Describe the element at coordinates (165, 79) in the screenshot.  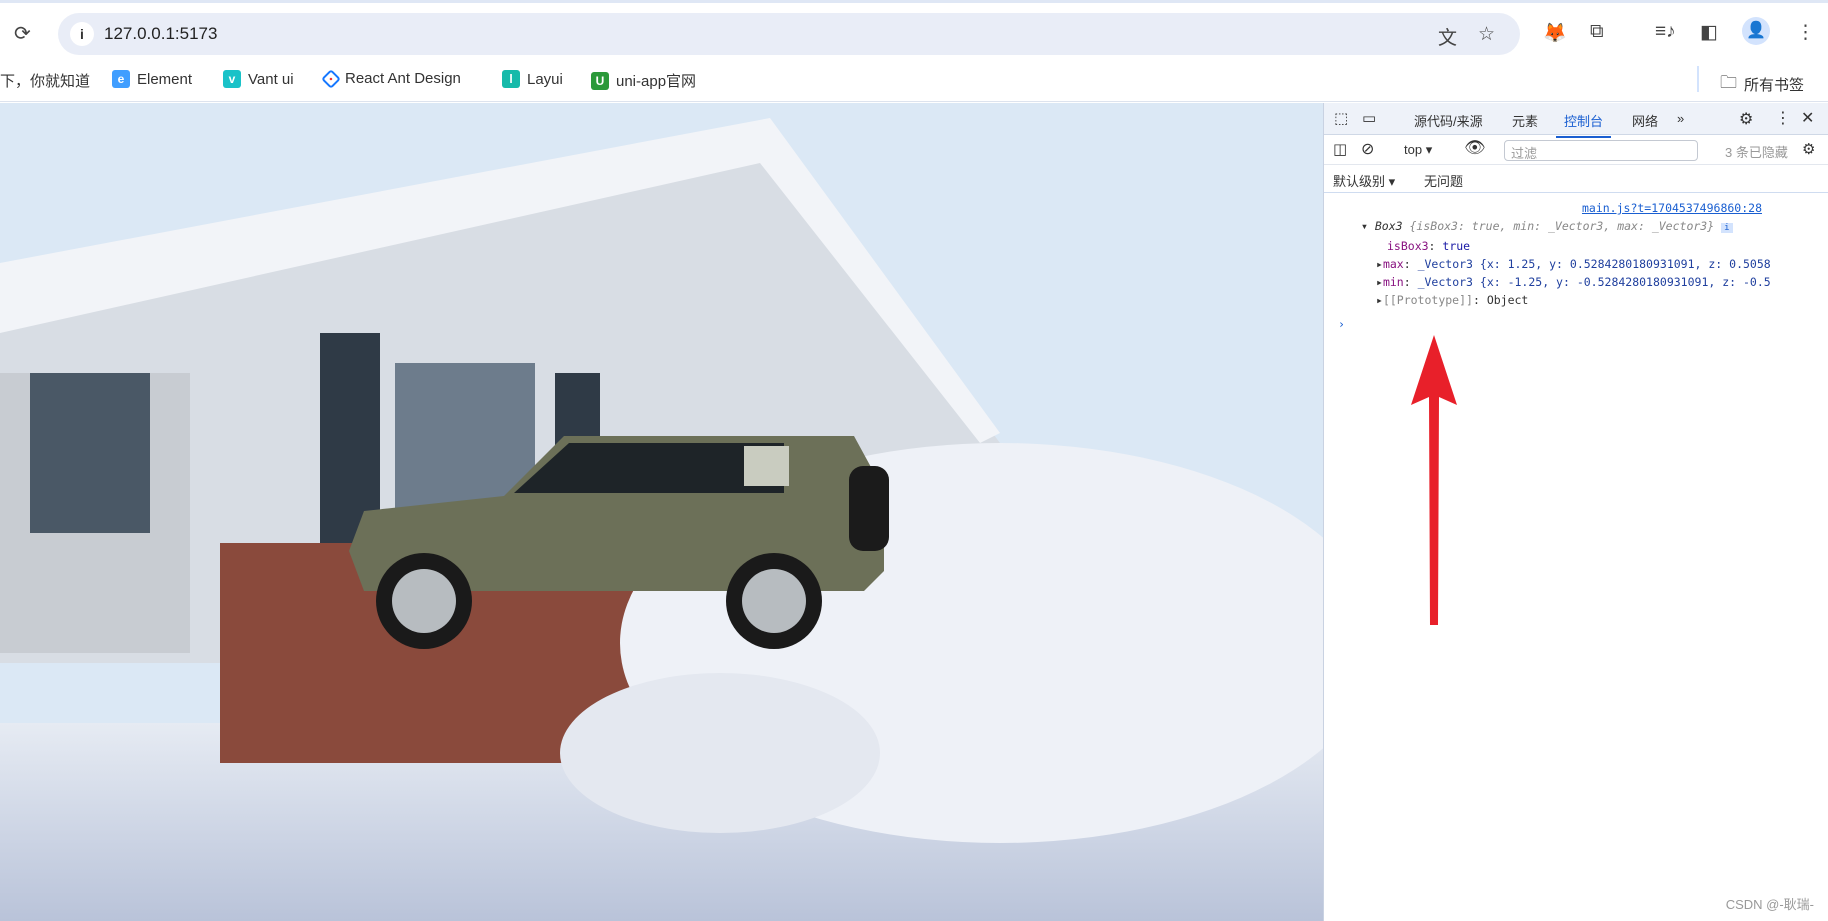
I see `bookmark-label: Element` at that location.